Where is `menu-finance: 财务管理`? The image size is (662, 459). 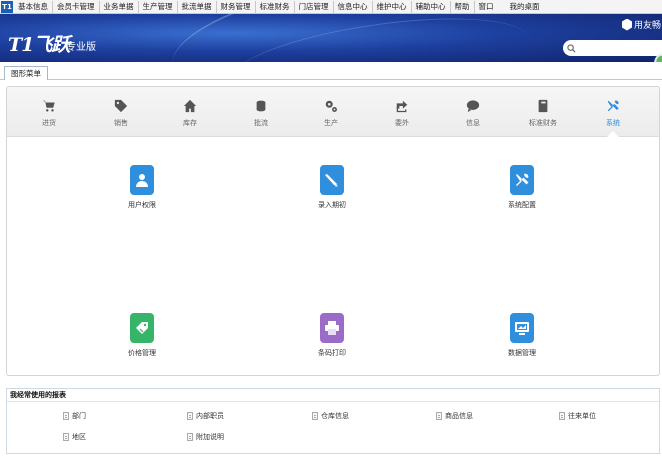 menu-finance: 财务管理 is located at coordinates (236, 6).